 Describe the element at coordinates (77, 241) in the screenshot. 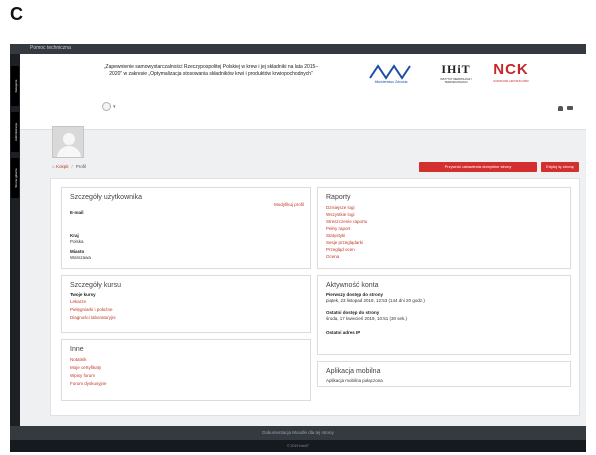

I see `country-value: Polska` at that location.